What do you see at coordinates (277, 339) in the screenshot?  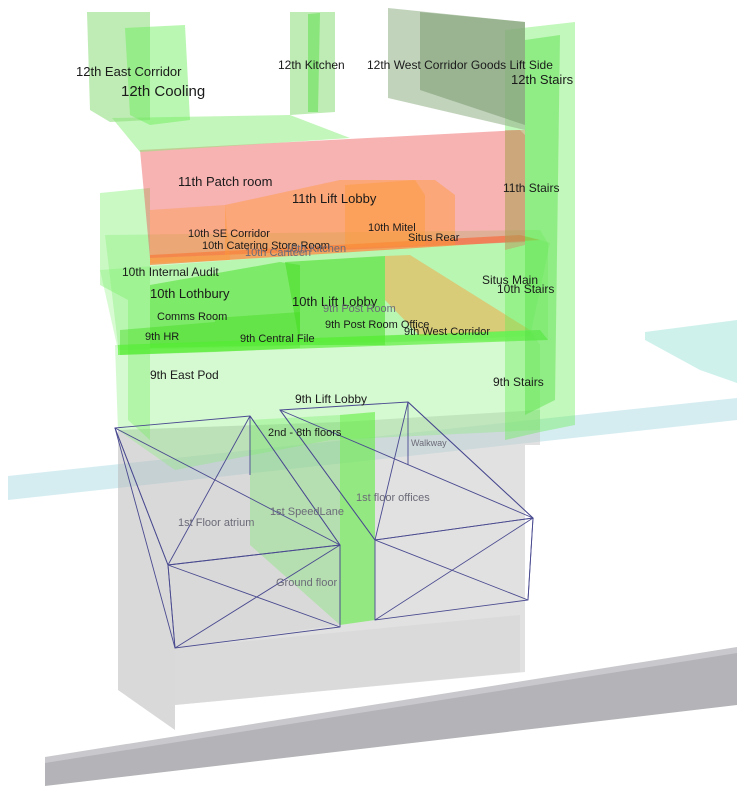 I see `label-9th-central-file: 9th Central File` at bounding box center [277, 339].